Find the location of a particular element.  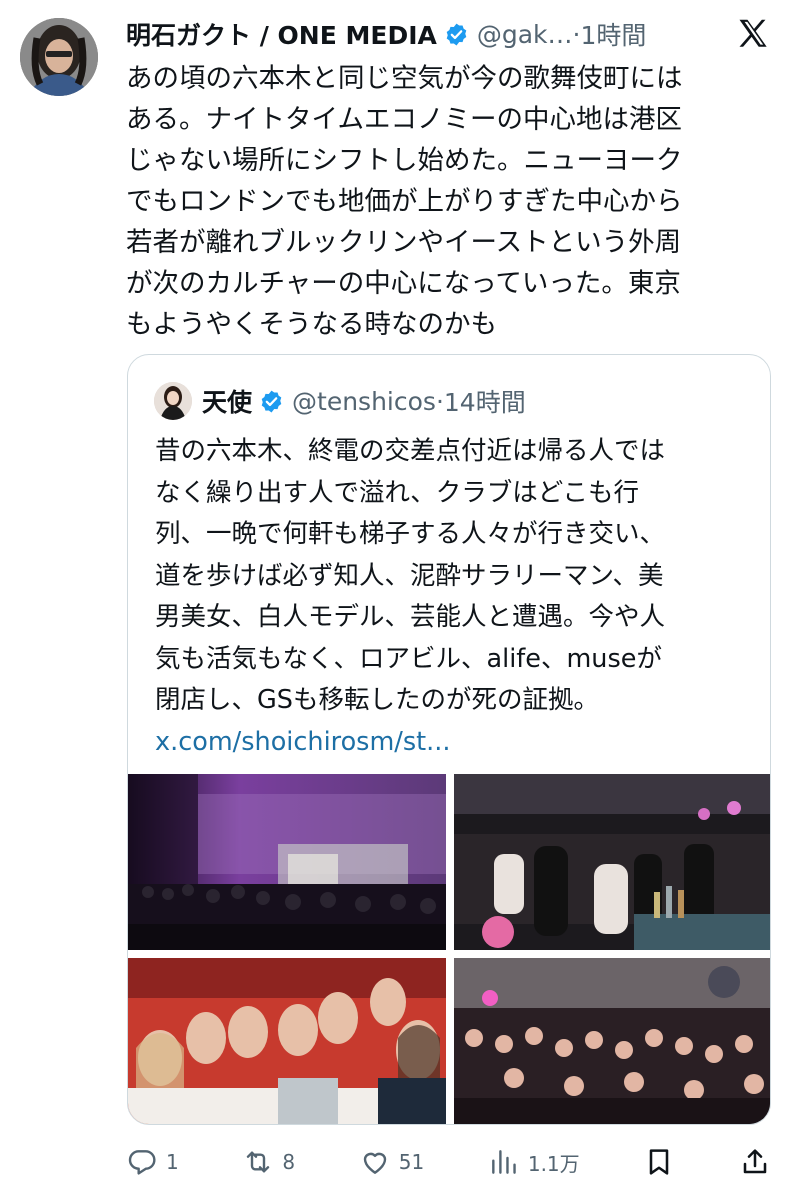

author-avatar is located at coordinates (59, 57).